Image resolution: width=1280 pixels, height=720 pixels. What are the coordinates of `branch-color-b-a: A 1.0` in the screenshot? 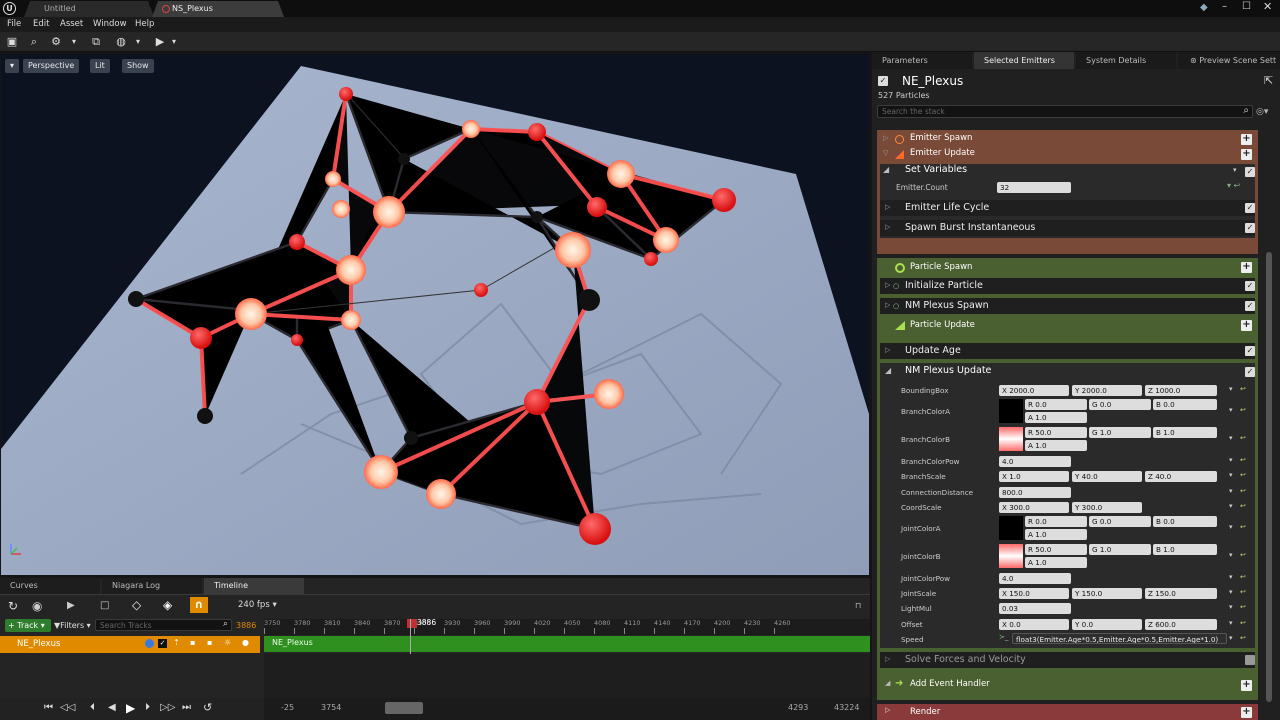 It's located at (1056, 445).